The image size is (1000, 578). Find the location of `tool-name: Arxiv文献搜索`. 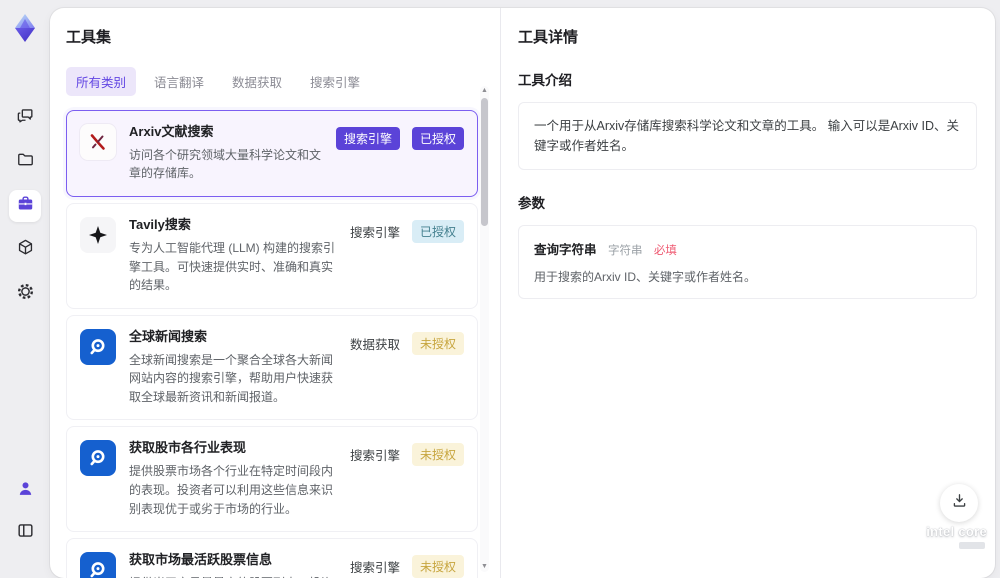

tool-name: Arxiv文献搜索 is located at coordinates (171, 131).